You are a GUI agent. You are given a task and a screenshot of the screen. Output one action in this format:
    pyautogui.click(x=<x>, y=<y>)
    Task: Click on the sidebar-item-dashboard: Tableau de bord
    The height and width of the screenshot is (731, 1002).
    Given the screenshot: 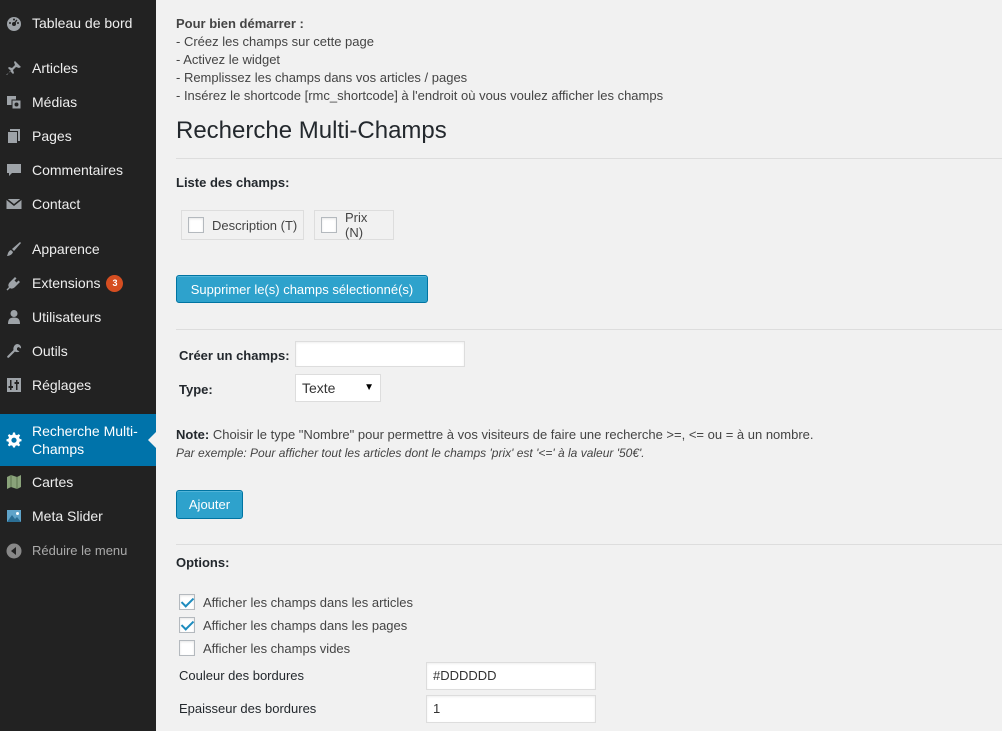 What is the action you would take?
    pyautogui.click(x=78, y=23)
    